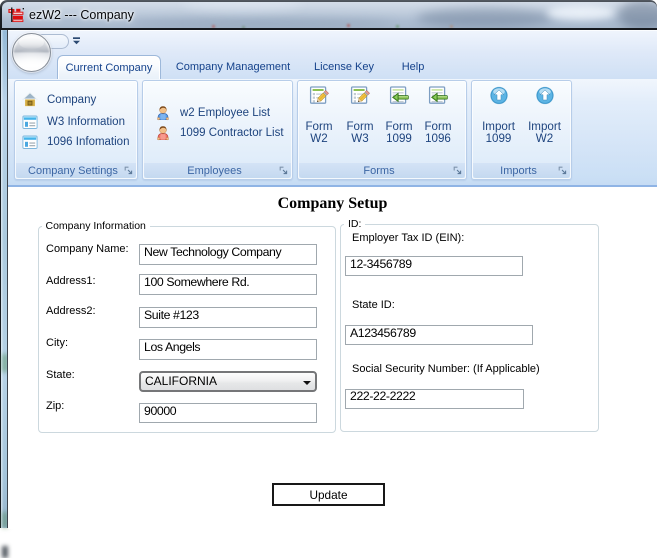 Image resolution: width=657 pixels, height=558 pixels. I want to click on city-input, so click(228, 349).